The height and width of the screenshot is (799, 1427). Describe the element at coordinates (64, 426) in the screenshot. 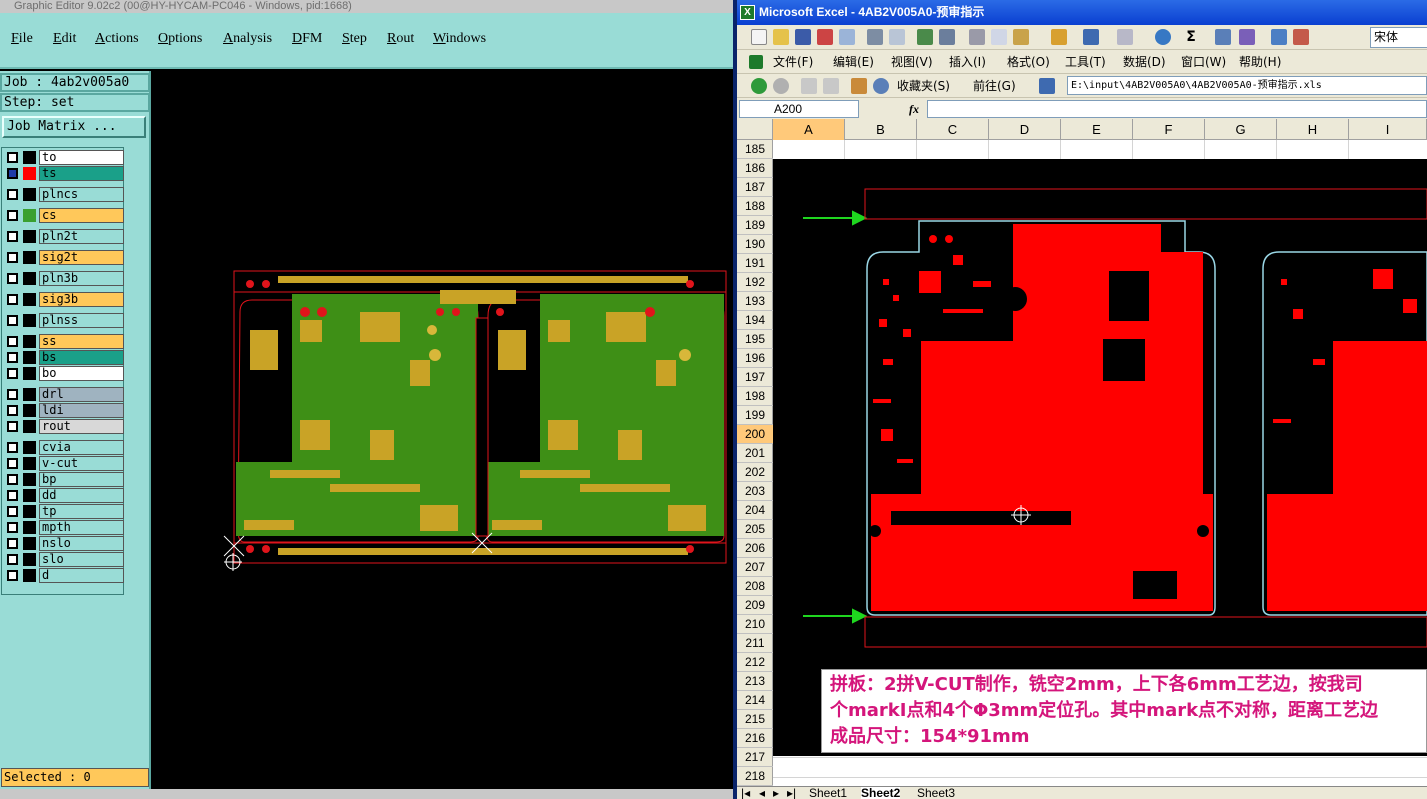

I see `layer-row-rout: rout` at that location.